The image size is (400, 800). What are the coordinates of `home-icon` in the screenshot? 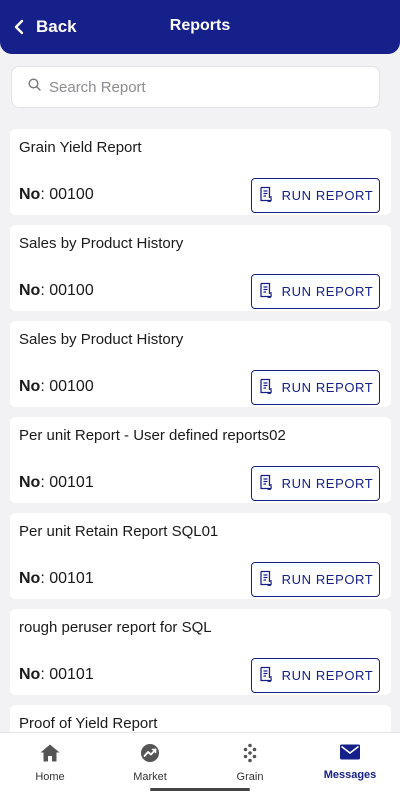 It's located at (50, 755).